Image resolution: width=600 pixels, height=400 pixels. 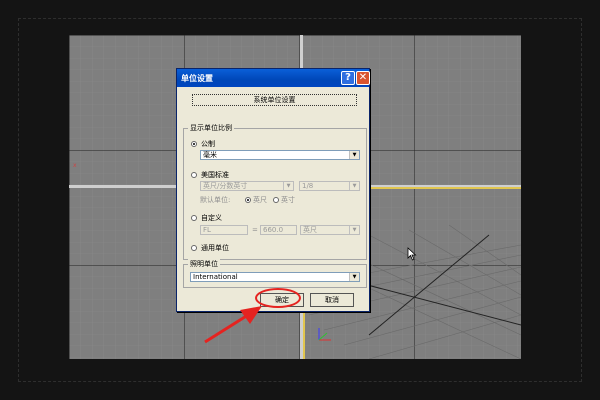 I want to click on us-standard-value: 英尺/分数英寸, so click(x=225, y=186).